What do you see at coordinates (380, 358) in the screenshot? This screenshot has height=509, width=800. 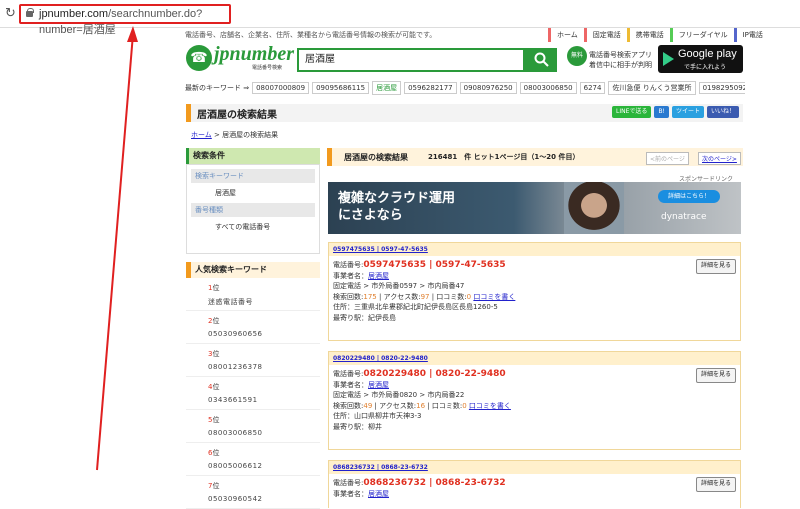 I see `entry-head-link: 0820229480 | 0820-22-9480` at bounding box center [380, 358].